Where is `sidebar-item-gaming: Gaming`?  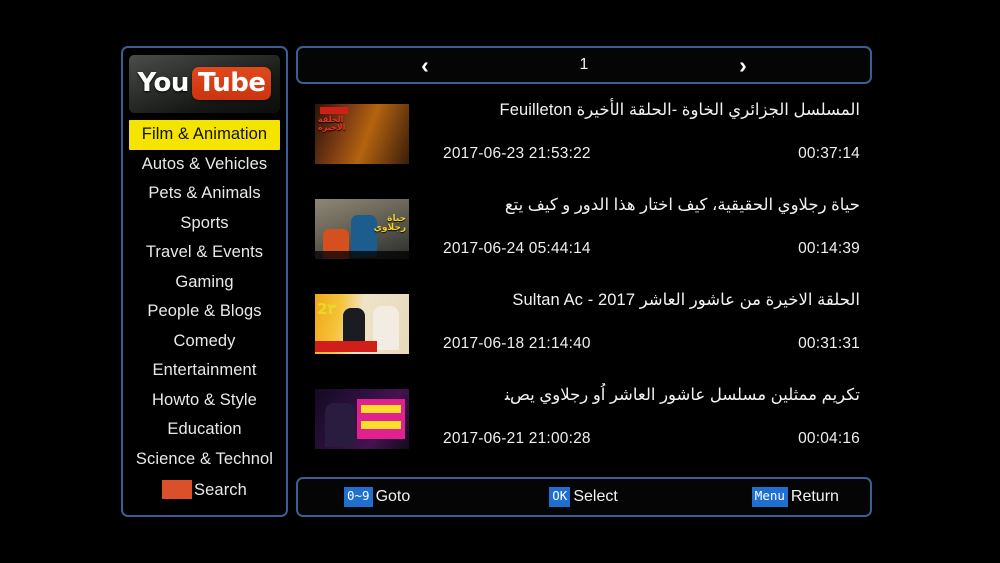
sidebar-item-gaming: Gaming is located at coordinates (204, 283).